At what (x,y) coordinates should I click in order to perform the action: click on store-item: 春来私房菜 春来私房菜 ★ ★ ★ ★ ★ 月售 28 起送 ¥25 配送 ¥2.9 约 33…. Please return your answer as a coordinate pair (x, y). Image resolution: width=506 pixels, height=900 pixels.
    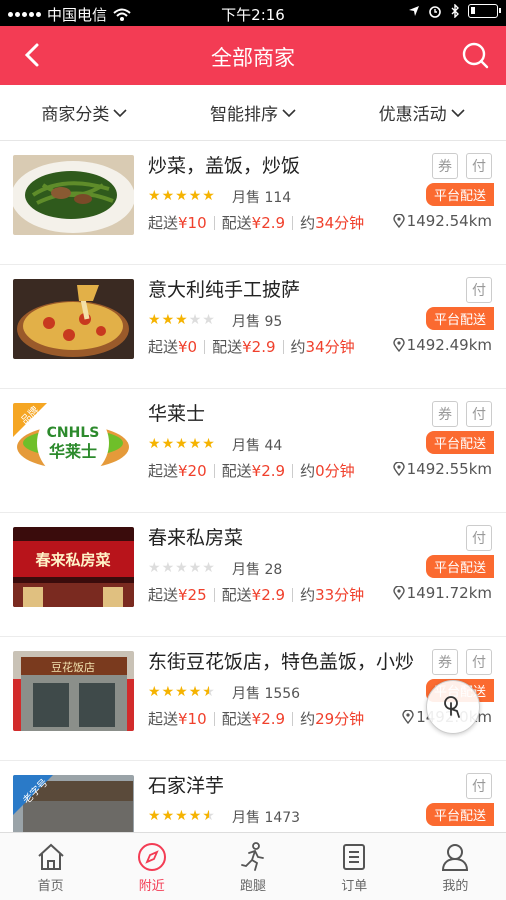
    Looking at the image, I should click on (253, 575).